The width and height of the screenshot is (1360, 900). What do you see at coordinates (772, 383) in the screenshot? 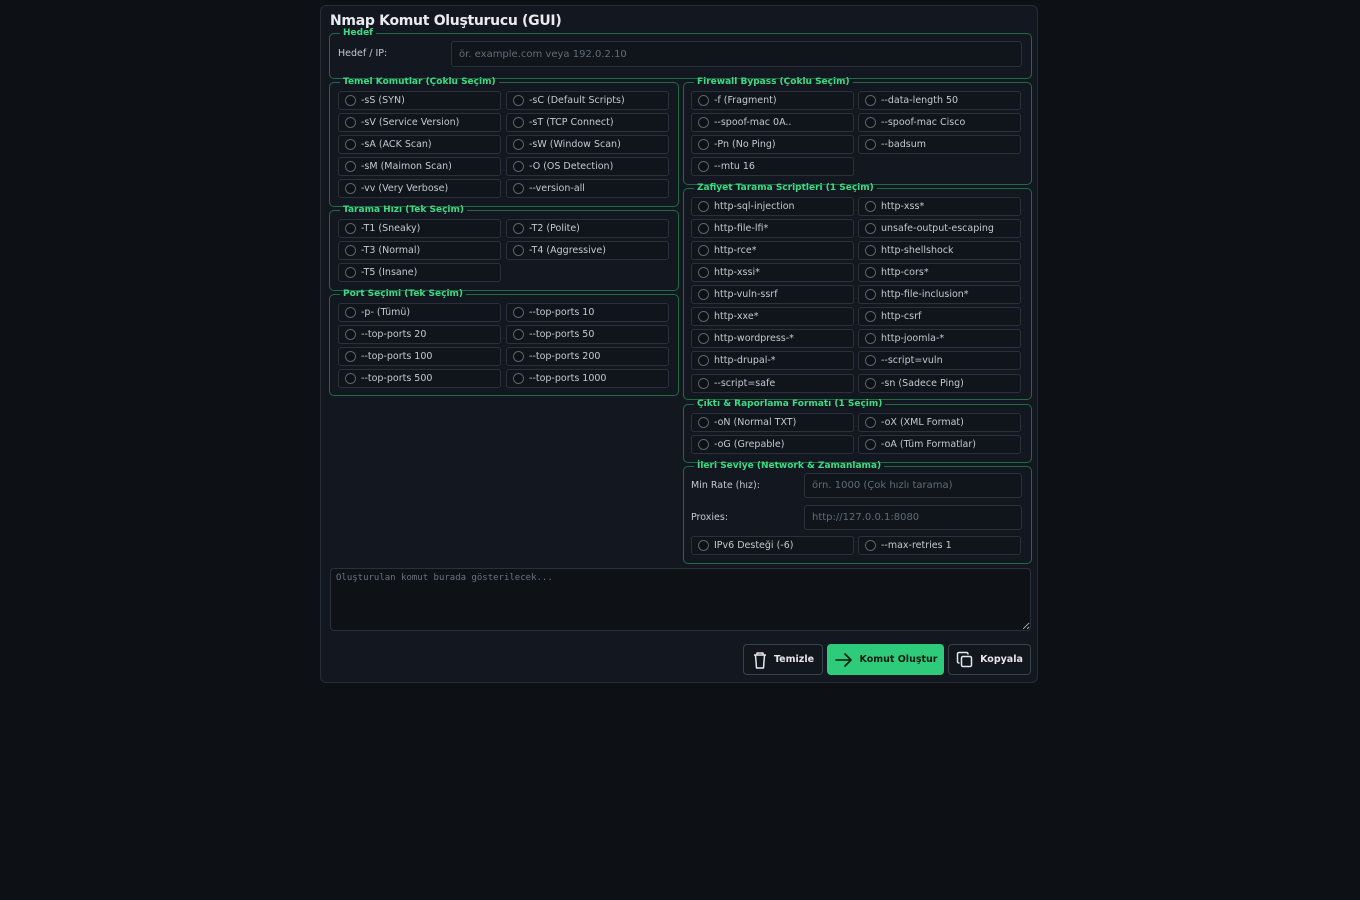
I see `option-vuln-script-safe: --script=safe` at bounding box center [772, 383].